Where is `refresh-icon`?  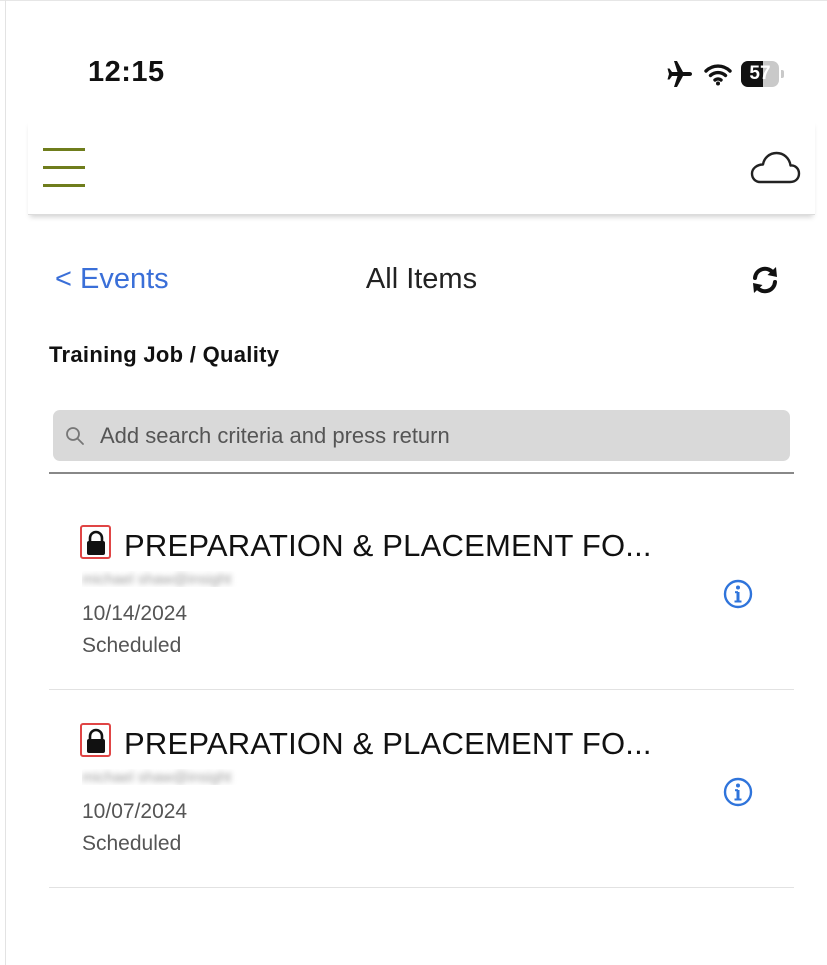
refresh-icon is located at coordinates (765, 280).